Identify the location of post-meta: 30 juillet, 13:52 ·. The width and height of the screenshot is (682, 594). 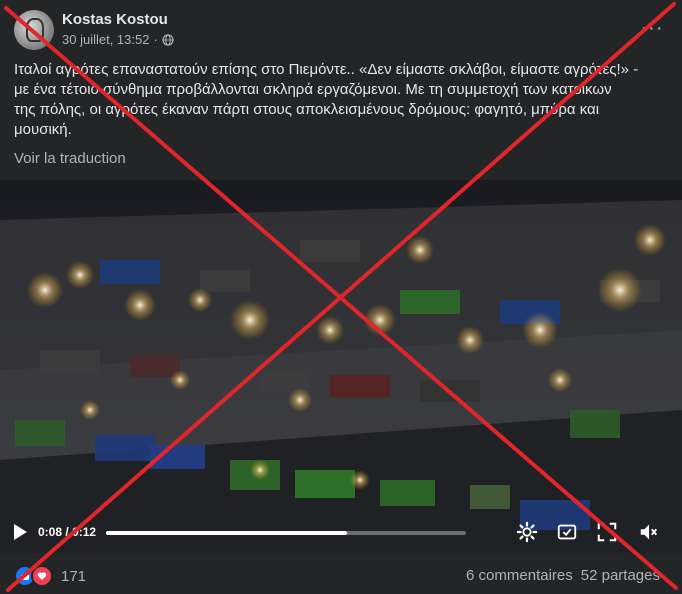
(118, 39).